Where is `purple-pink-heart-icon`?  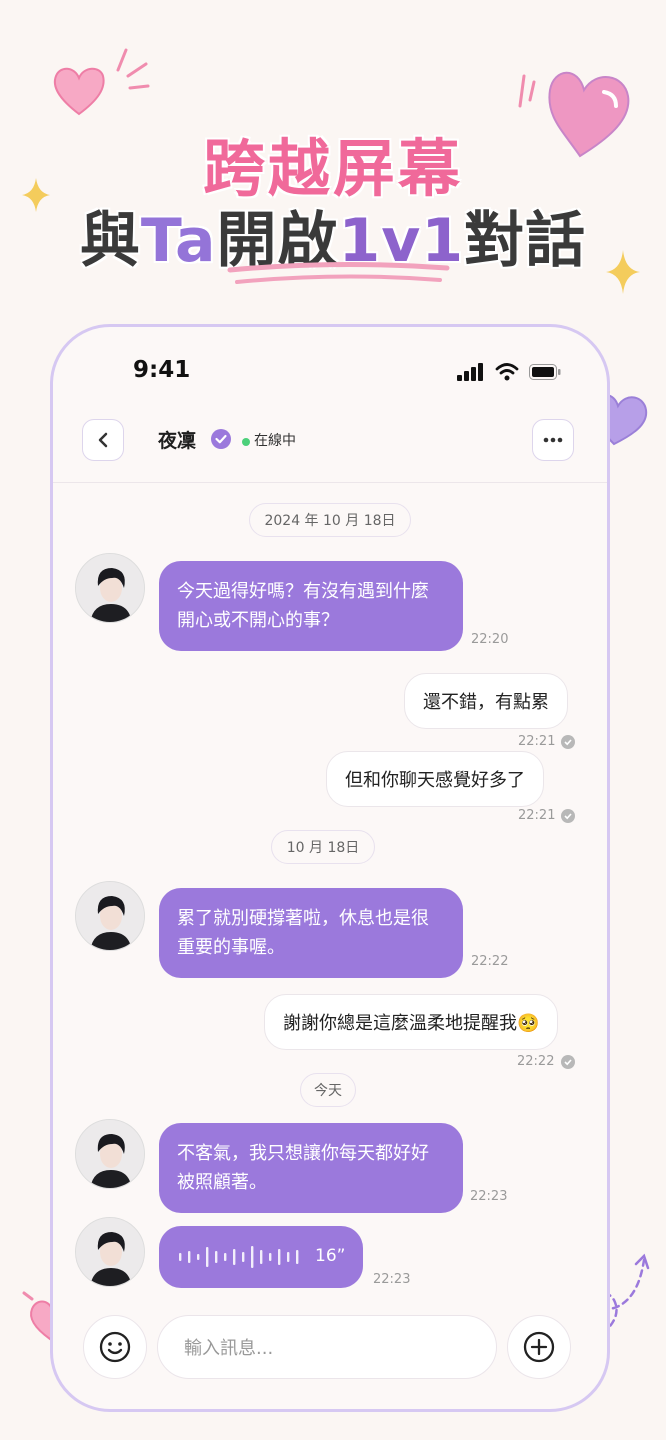
purple-pink-heart-icon is located at coordinates (589, 114).